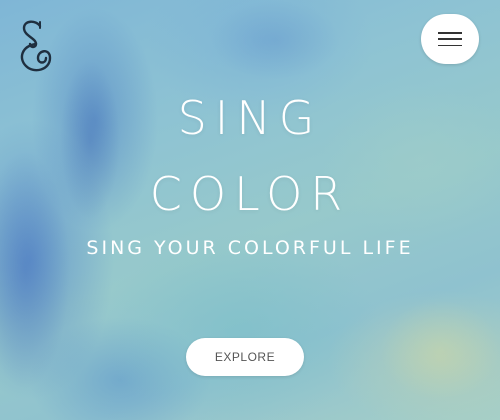  I want to click on hero-title-line1: SING, so click(250, 118).